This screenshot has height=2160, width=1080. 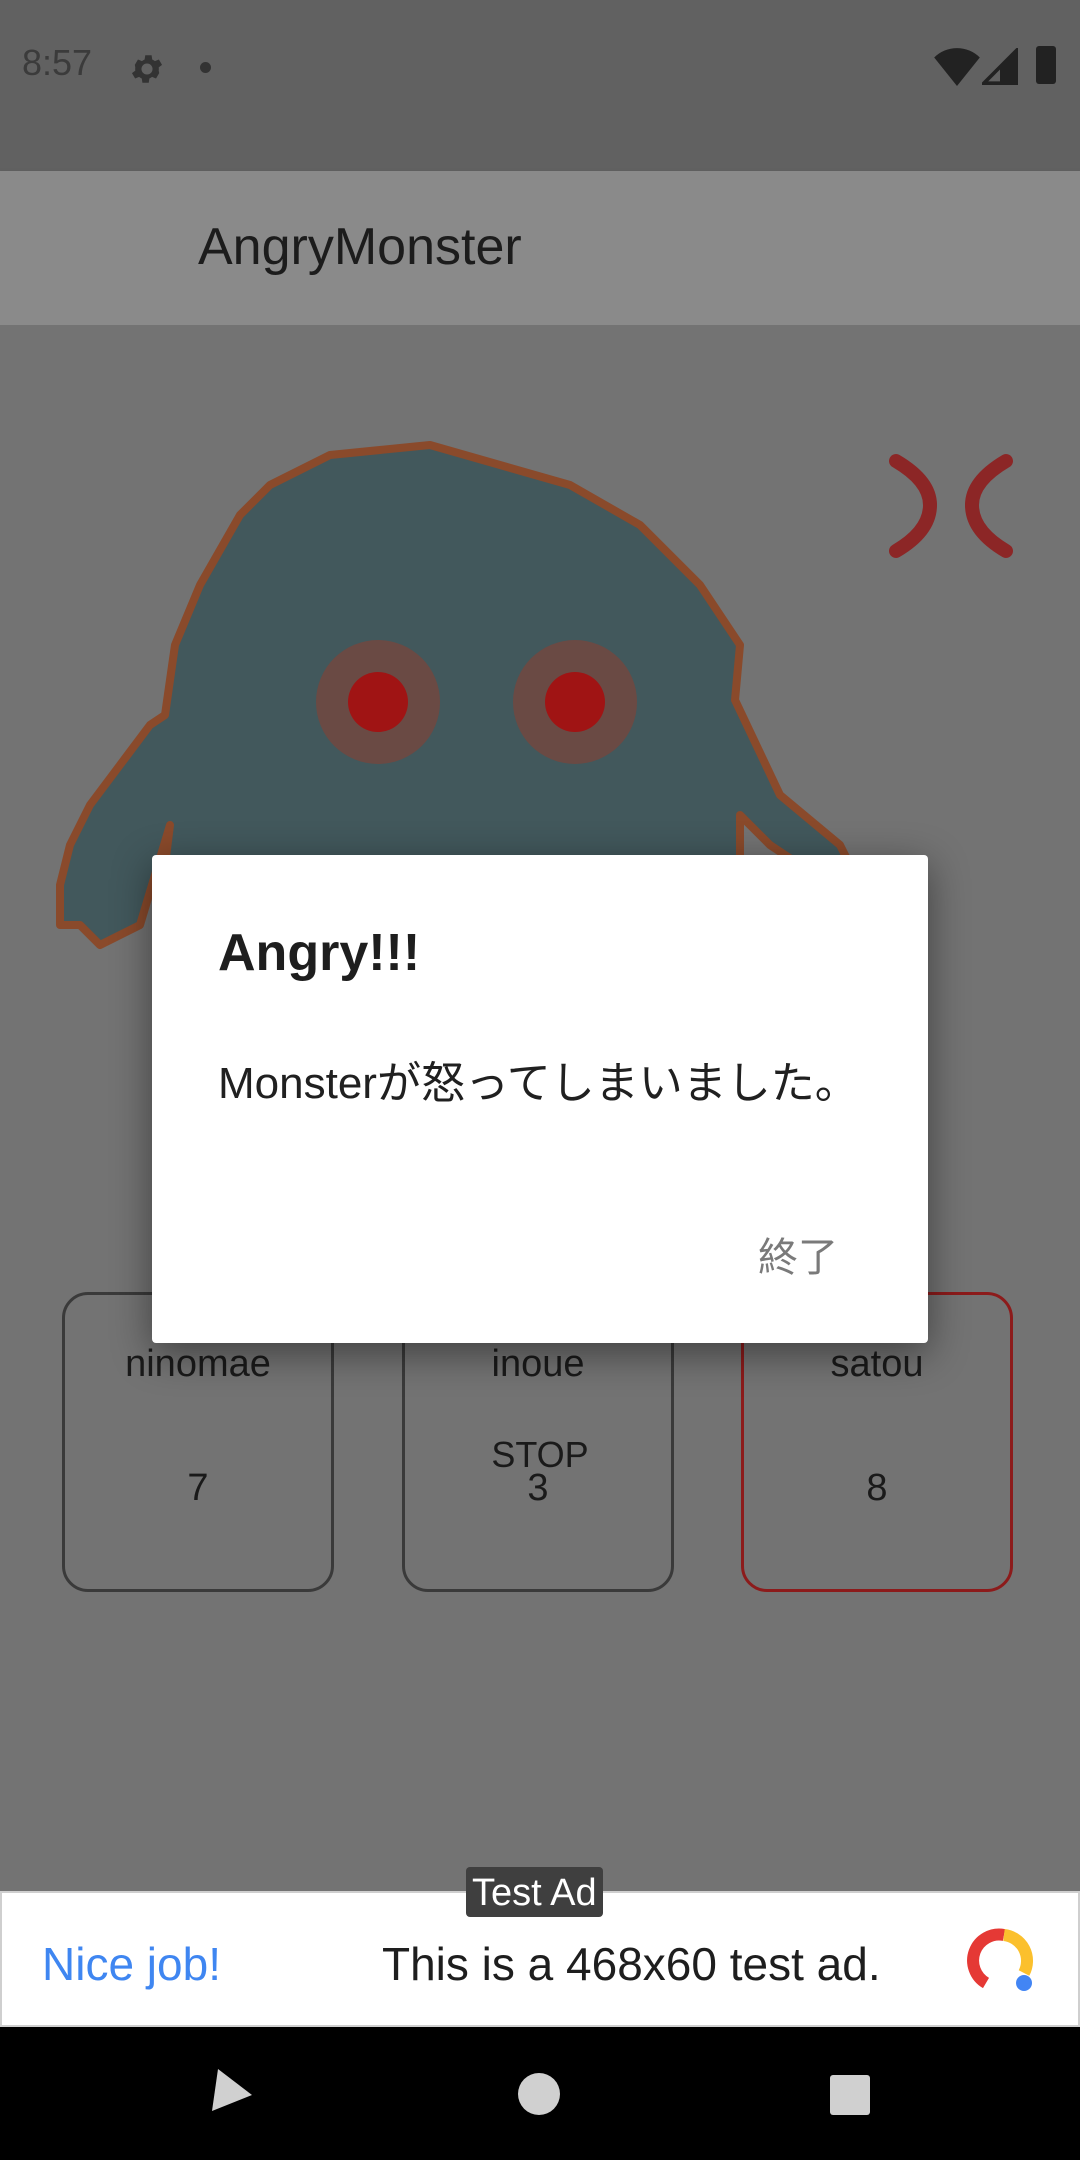 I want to click on navigation-bar, so click(x=540, y=2093).